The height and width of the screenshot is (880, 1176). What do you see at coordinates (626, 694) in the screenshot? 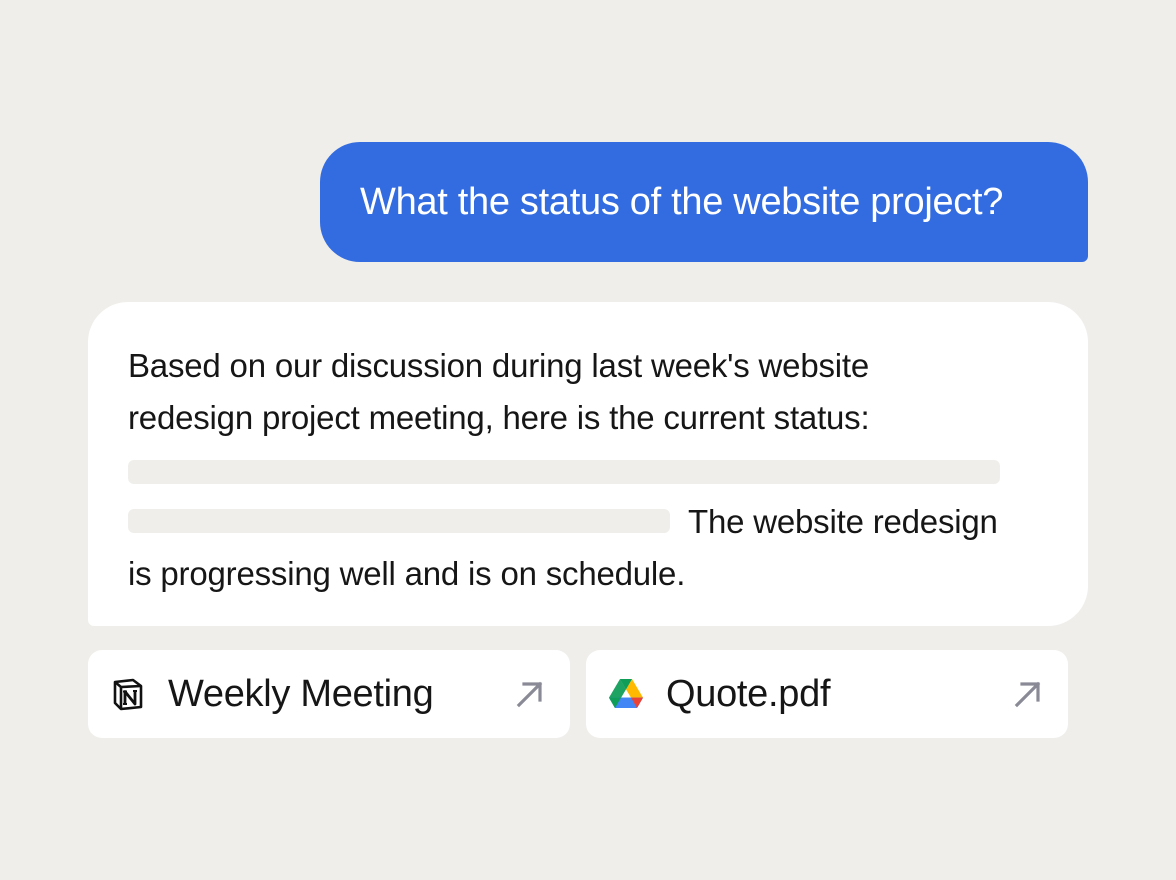
I see `google-drive-icon` at bounding box center [626, 694].